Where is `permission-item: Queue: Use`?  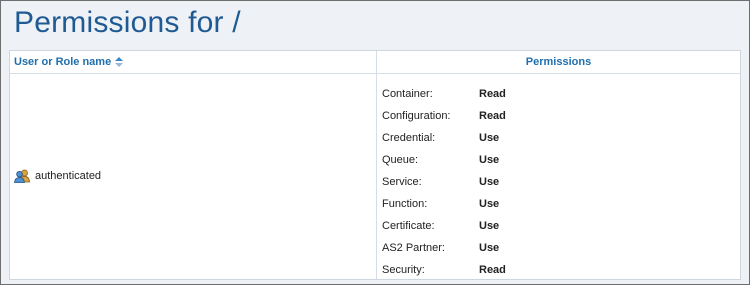 permission-item: Queue: Use is located at coordinates (444, 160).